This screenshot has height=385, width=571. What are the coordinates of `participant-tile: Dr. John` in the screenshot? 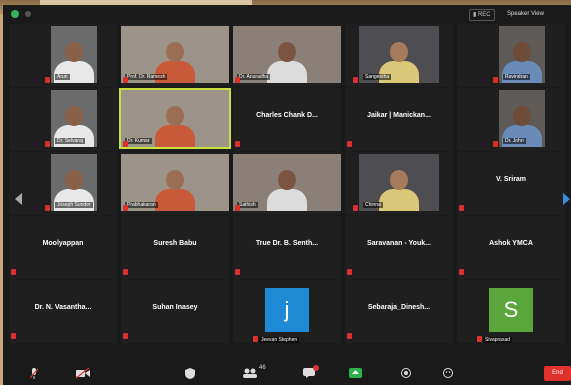 It's located at (511, 119).